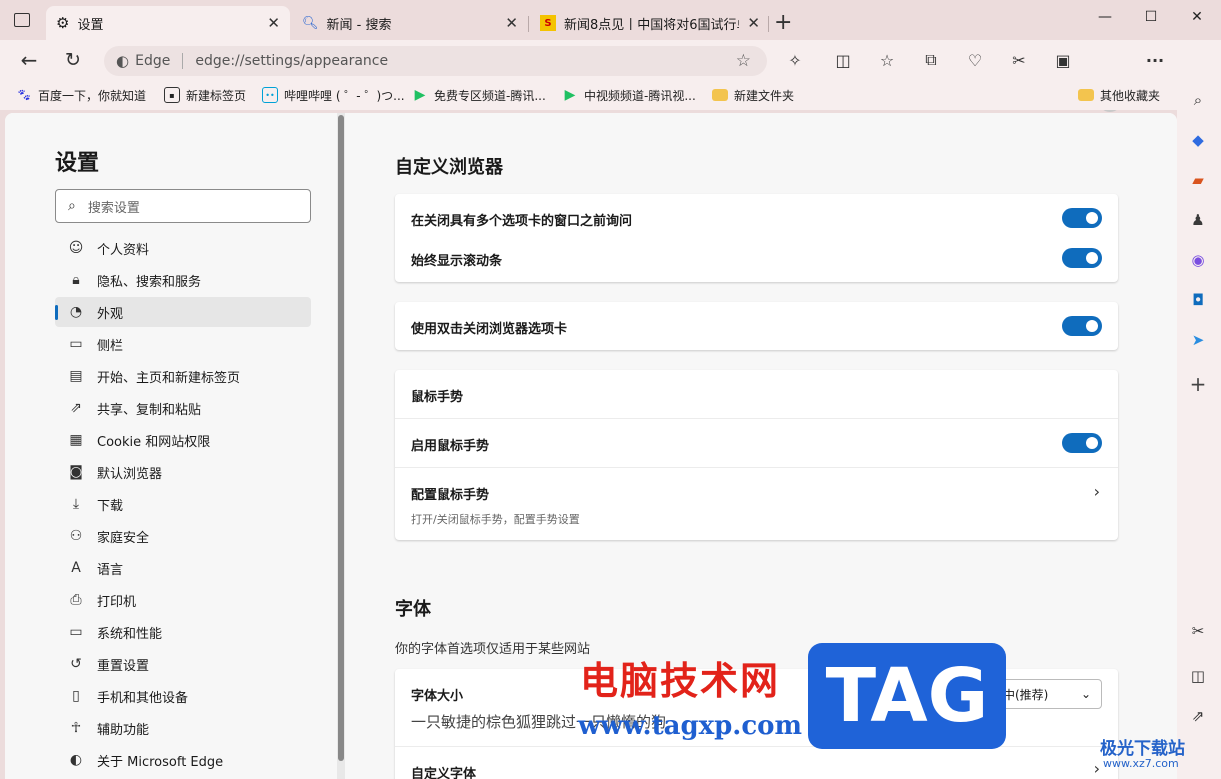 Image resolution: width=1221 pixels, height=779 pixels. I want to click on games-icon: ♟, so click(1198, 220).